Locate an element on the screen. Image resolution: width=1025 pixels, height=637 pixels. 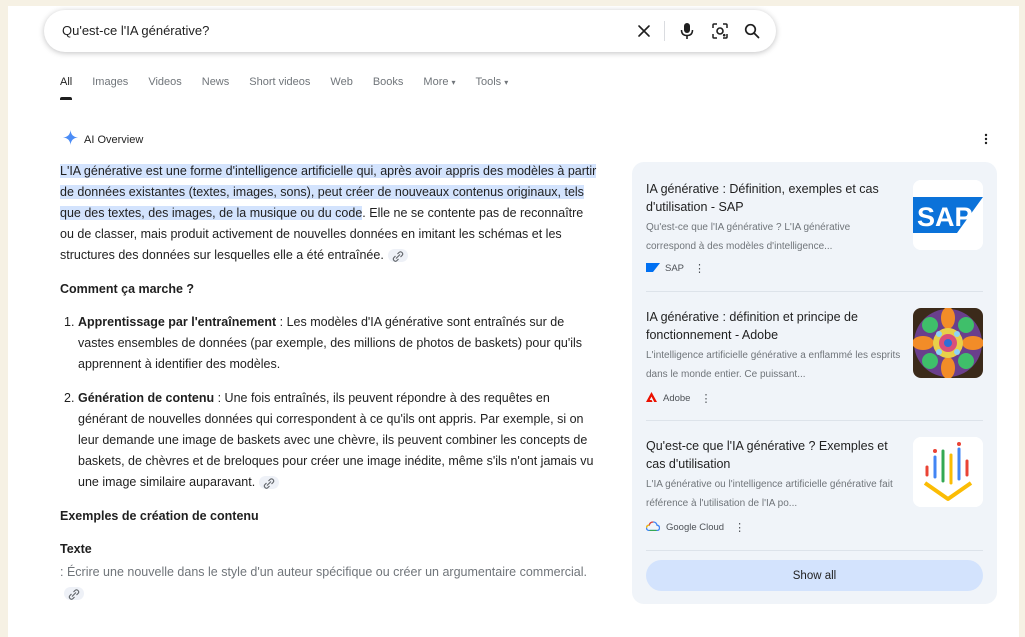
google-ai-thumbnail is located at coordinates (948, 472).